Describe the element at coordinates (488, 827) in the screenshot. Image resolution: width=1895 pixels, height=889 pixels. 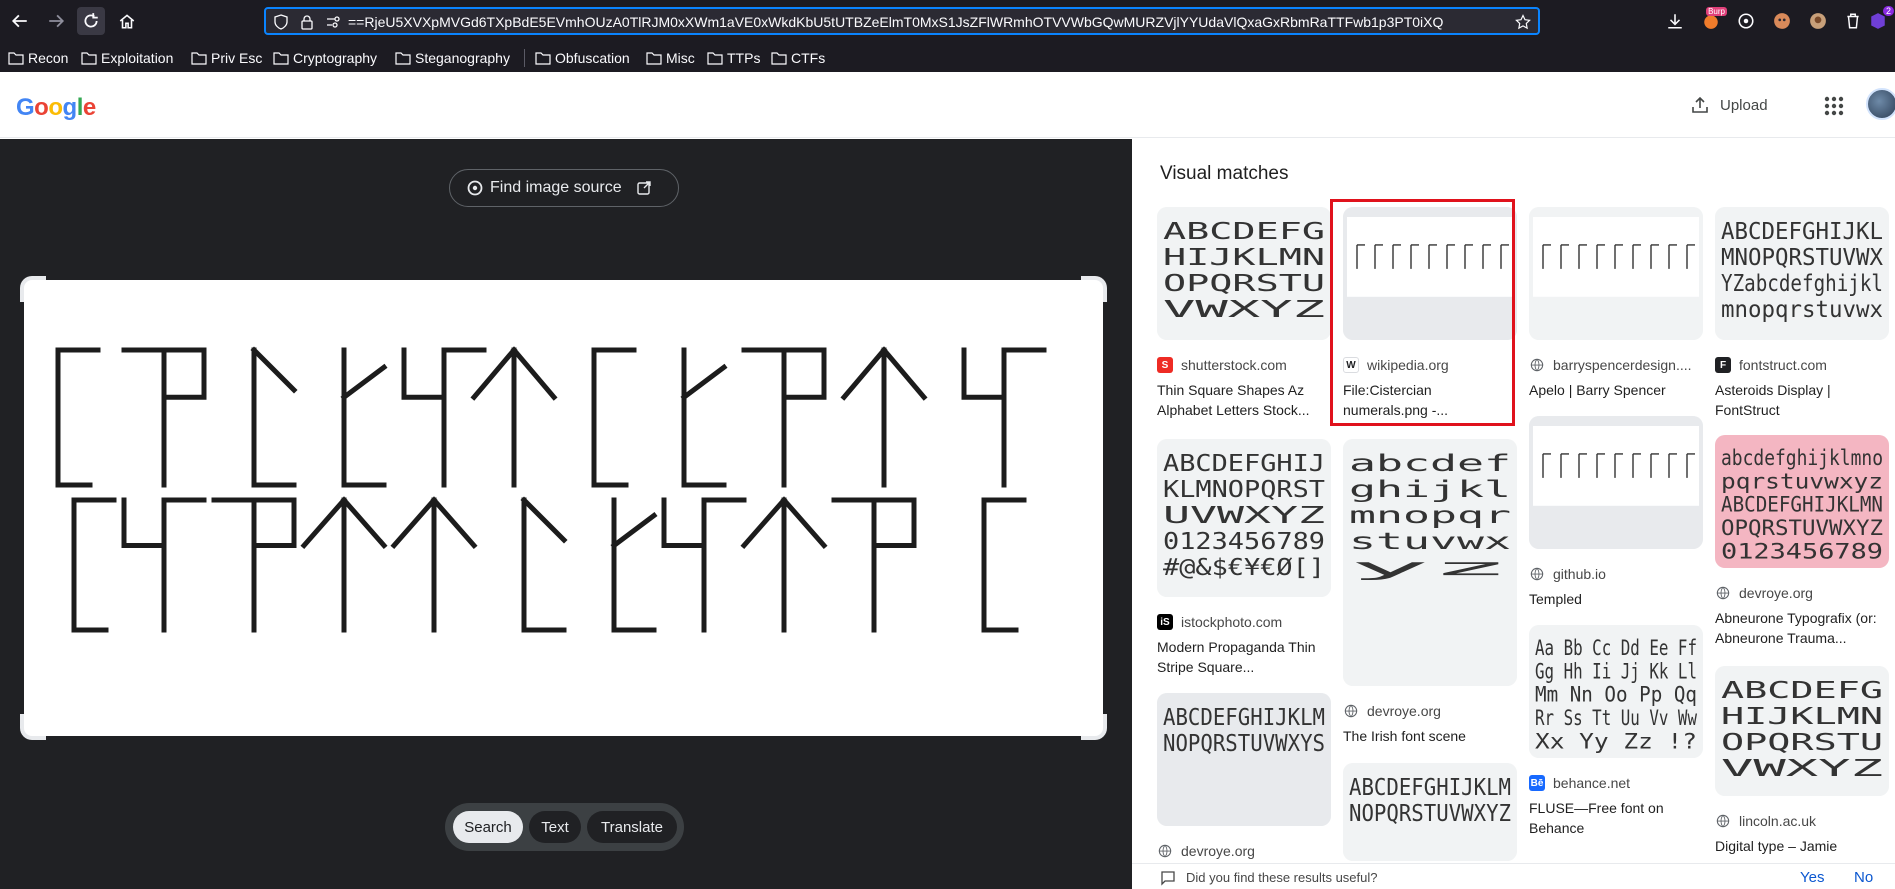
I see `mode-search-button: Search` at that location.